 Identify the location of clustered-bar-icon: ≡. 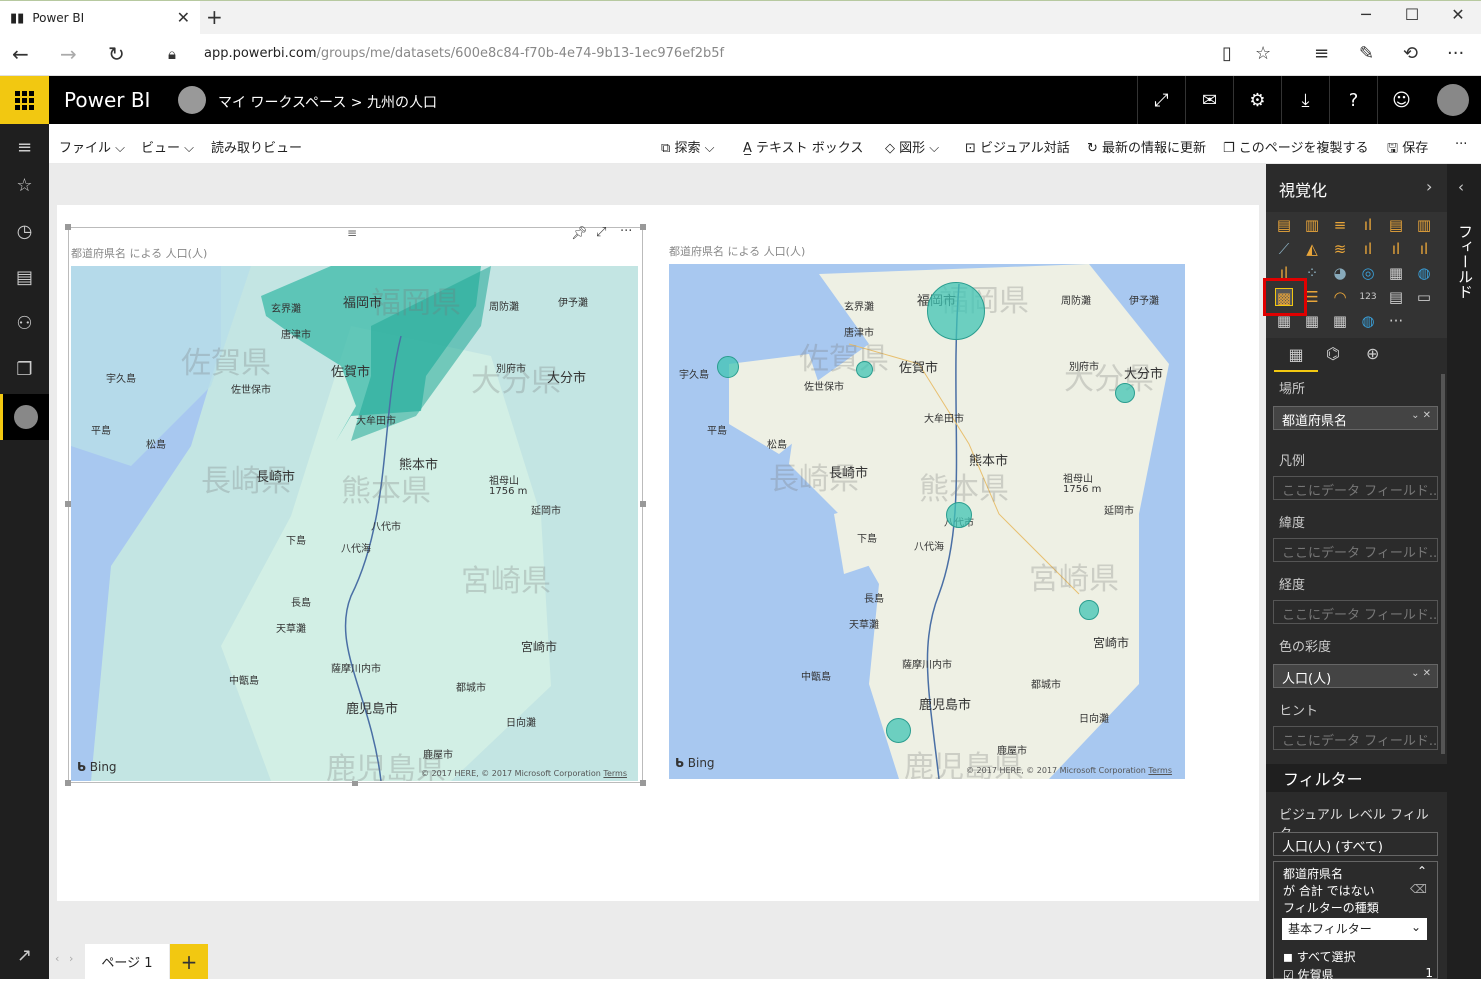
(1340, 225).